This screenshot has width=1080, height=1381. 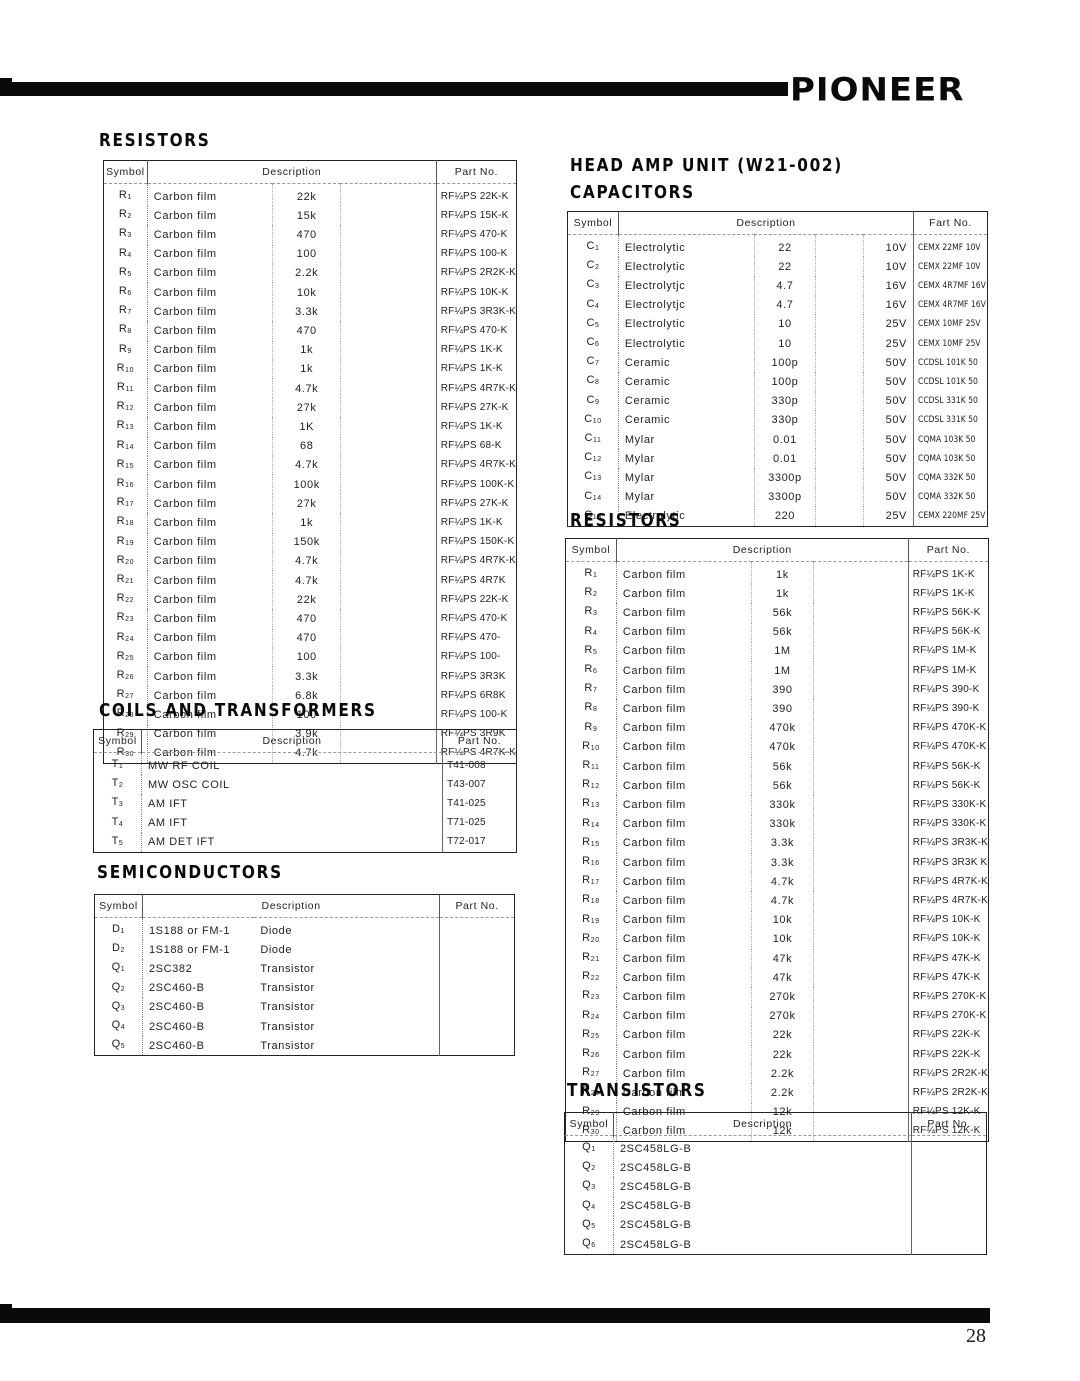 What do you see at coordinates (948, 863) in the screenshot?
I see `part-no-cell: RF¼PS 3R3K K` at bounding box center [948, 863].